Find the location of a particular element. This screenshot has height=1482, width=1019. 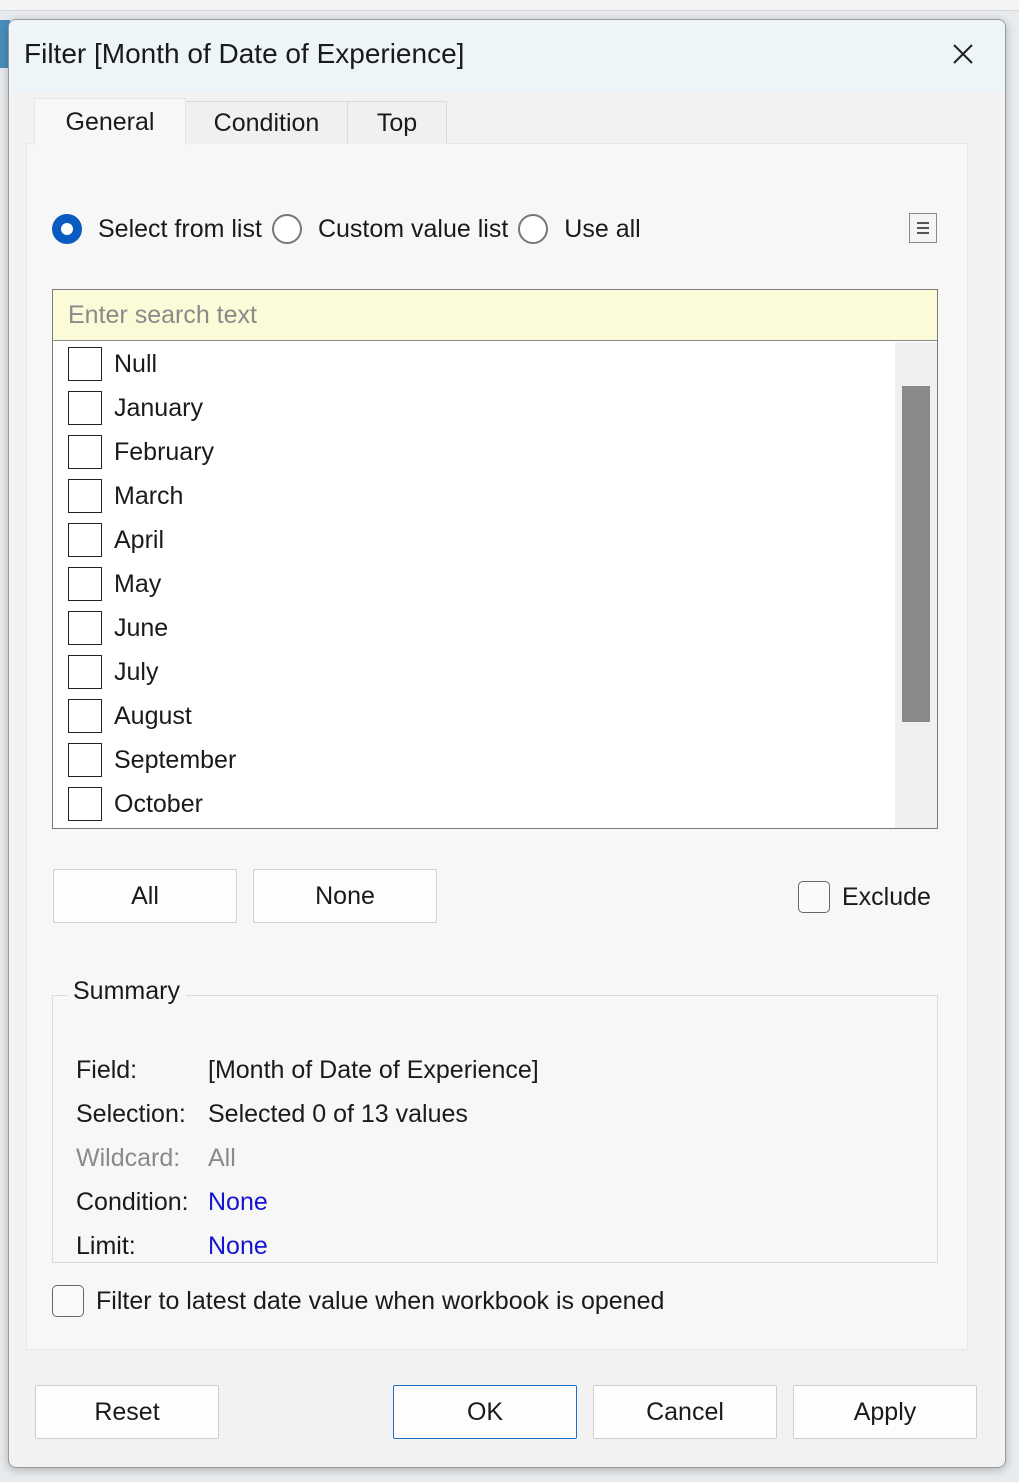

list-item-label: August is located at coordinates (153, 715).